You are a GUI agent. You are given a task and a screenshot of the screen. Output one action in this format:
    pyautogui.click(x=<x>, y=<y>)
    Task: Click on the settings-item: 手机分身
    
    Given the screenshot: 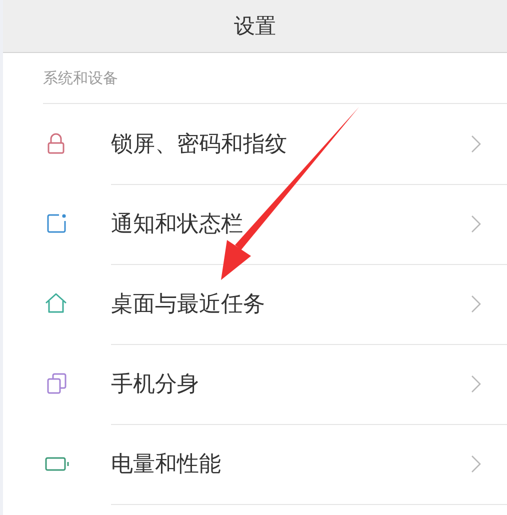 What is the action you would take?
    pyautogui.click(x=309, y=384)
    